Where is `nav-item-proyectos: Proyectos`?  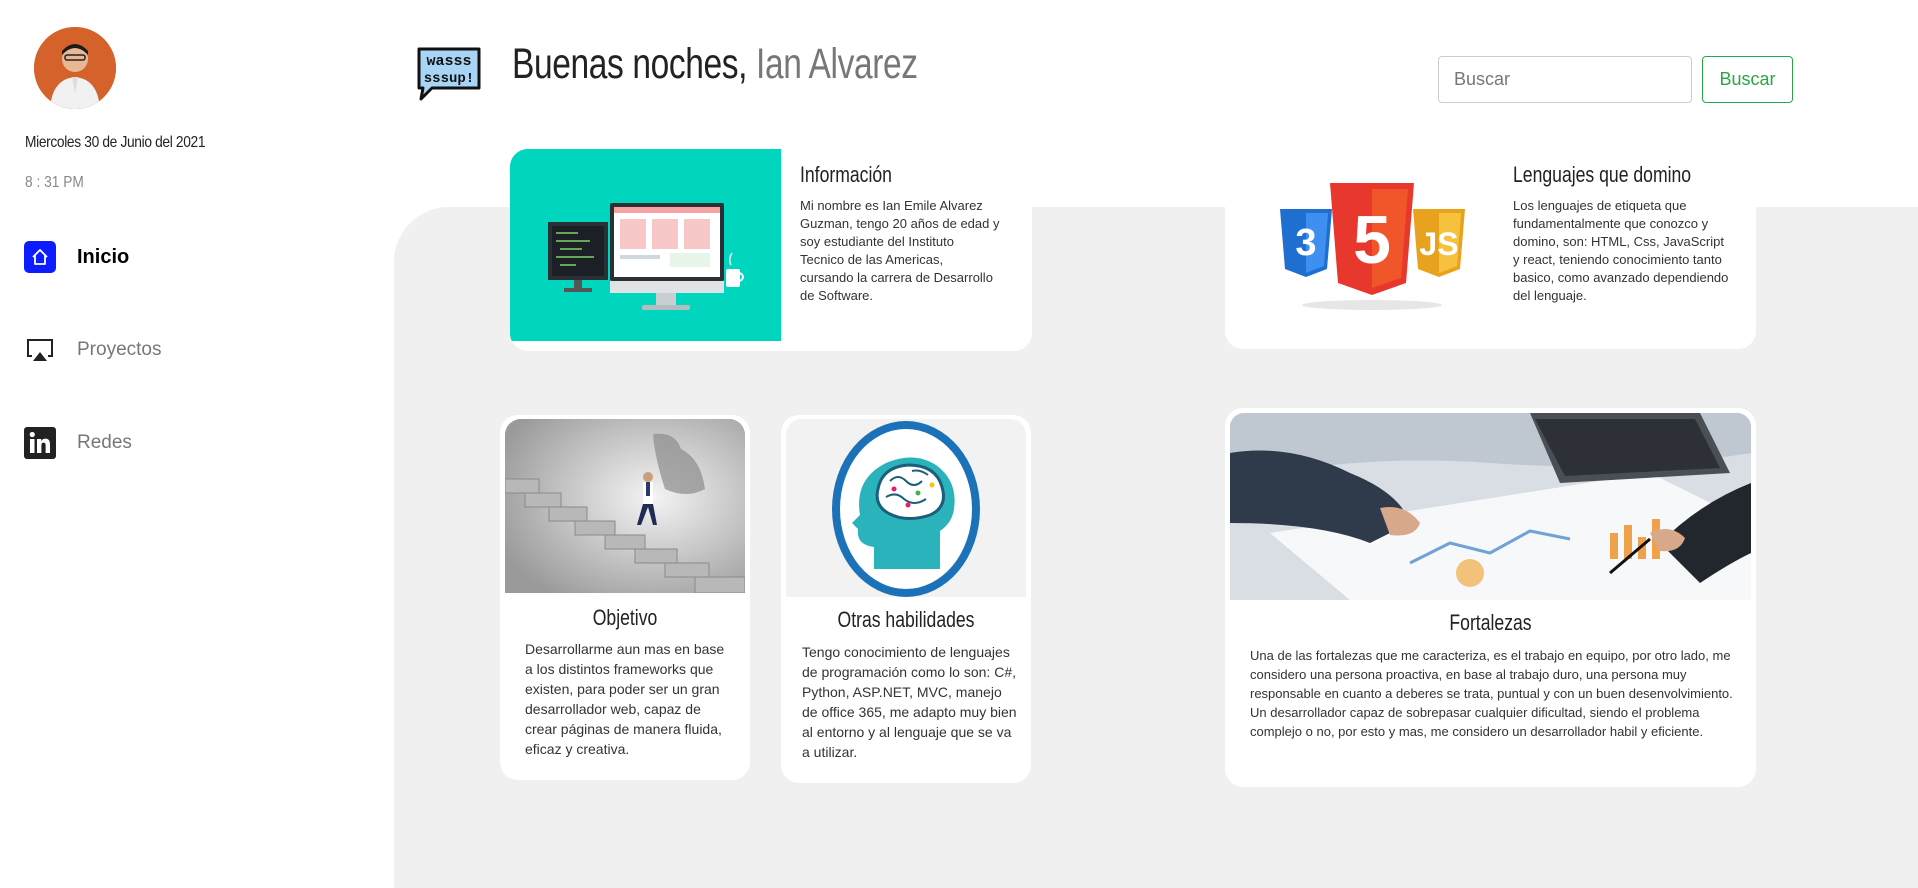
nav-item-proyectos: Proyectos is located at coordinates (92, 350).